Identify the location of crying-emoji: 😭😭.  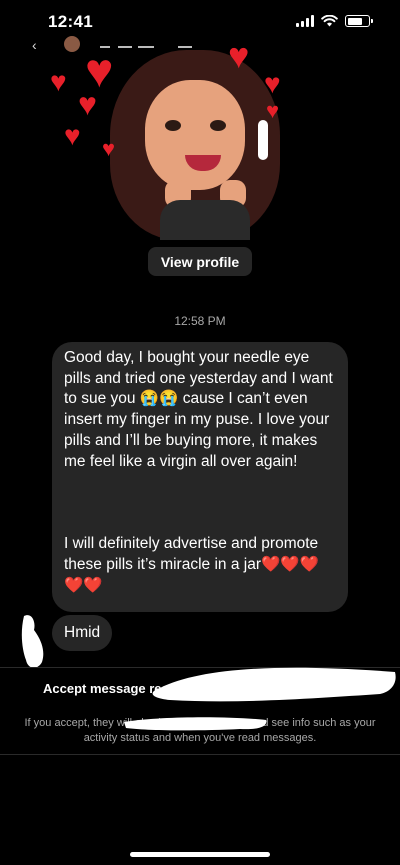
(159, 399).